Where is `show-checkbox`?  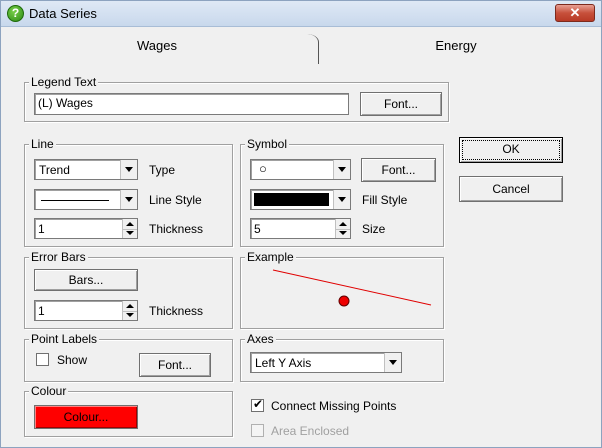 show-checkbox is located at coordinates (42, 359).